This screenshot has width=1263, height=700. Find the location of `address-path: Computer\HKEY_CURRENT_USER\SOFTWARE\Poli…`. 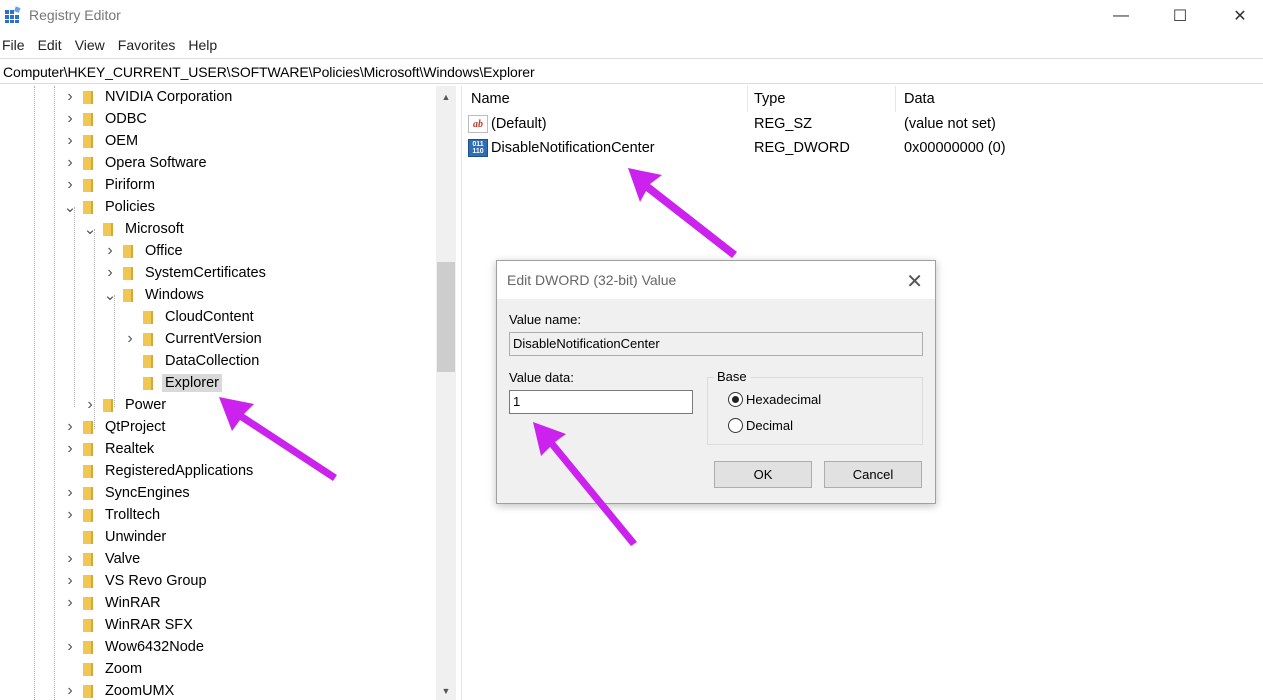

address-path: Computer\HKEY_CURRENT_USER\SOFTWARE\Poli… is located at coordinates (269, 72).